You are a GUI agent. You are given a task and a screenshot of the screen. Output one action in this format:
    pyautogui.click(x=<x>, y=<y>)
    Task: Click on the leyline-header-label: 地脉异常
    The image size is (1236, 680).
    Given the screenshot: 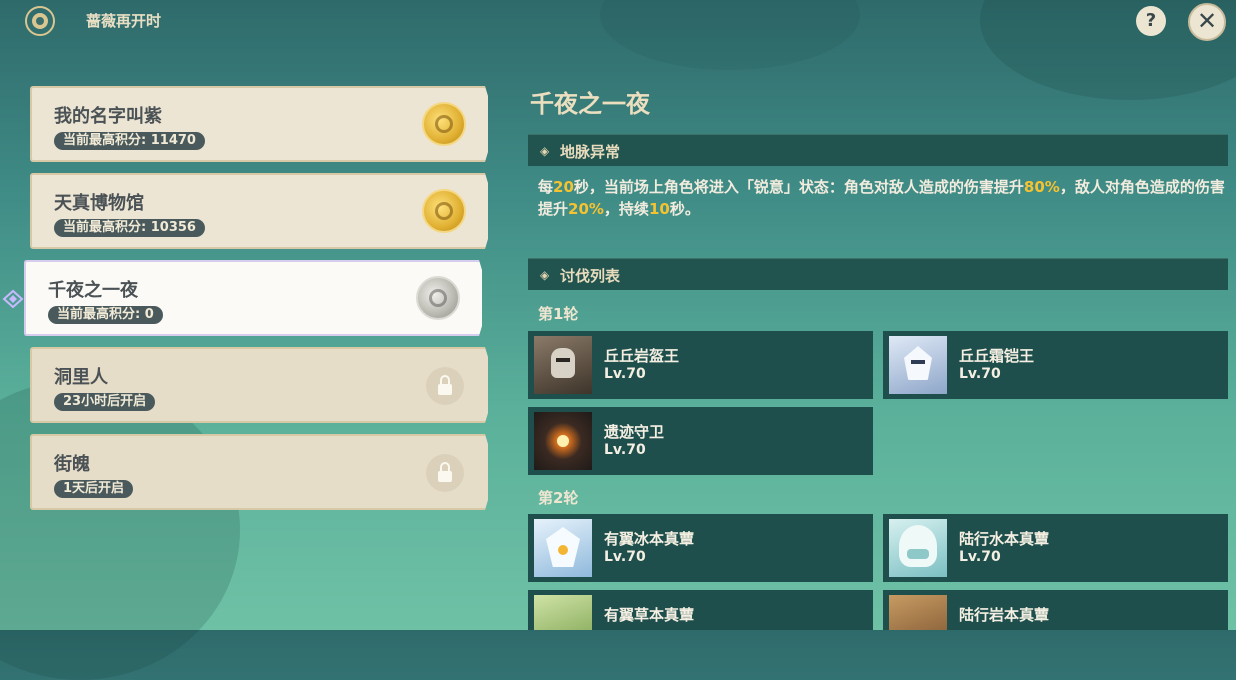 What is the action you would take?
    pyautogui.click(x=590, y=152)
    